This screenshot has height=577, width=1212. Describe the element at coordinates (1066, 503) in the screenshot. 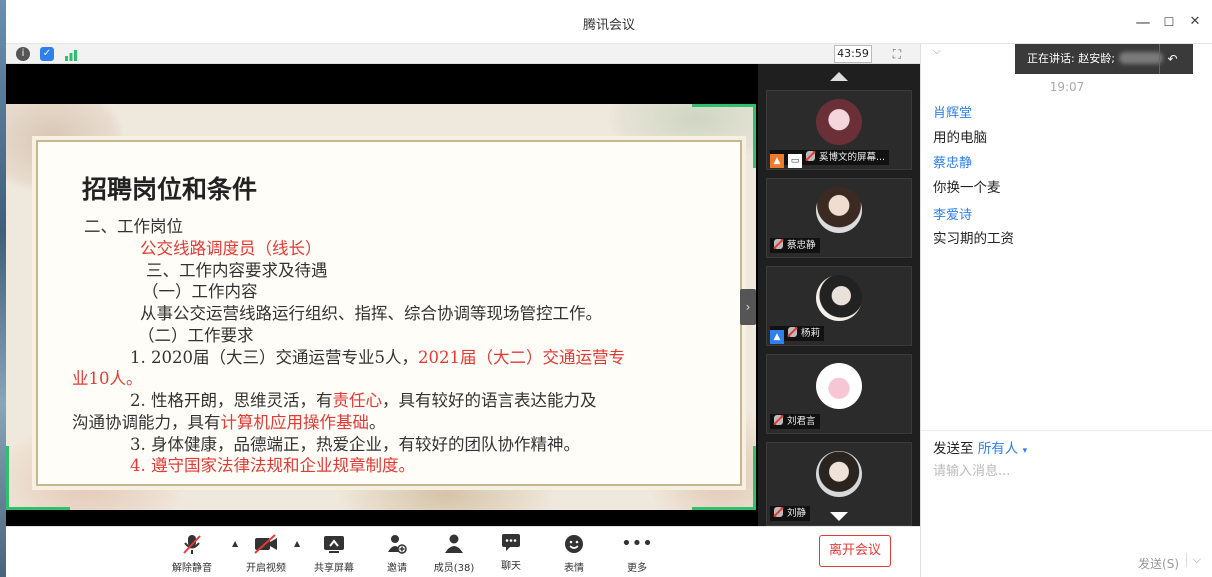

I see `chat-composer: 发送至 所有人 ▾ 发送(S) ⌵` at that location.